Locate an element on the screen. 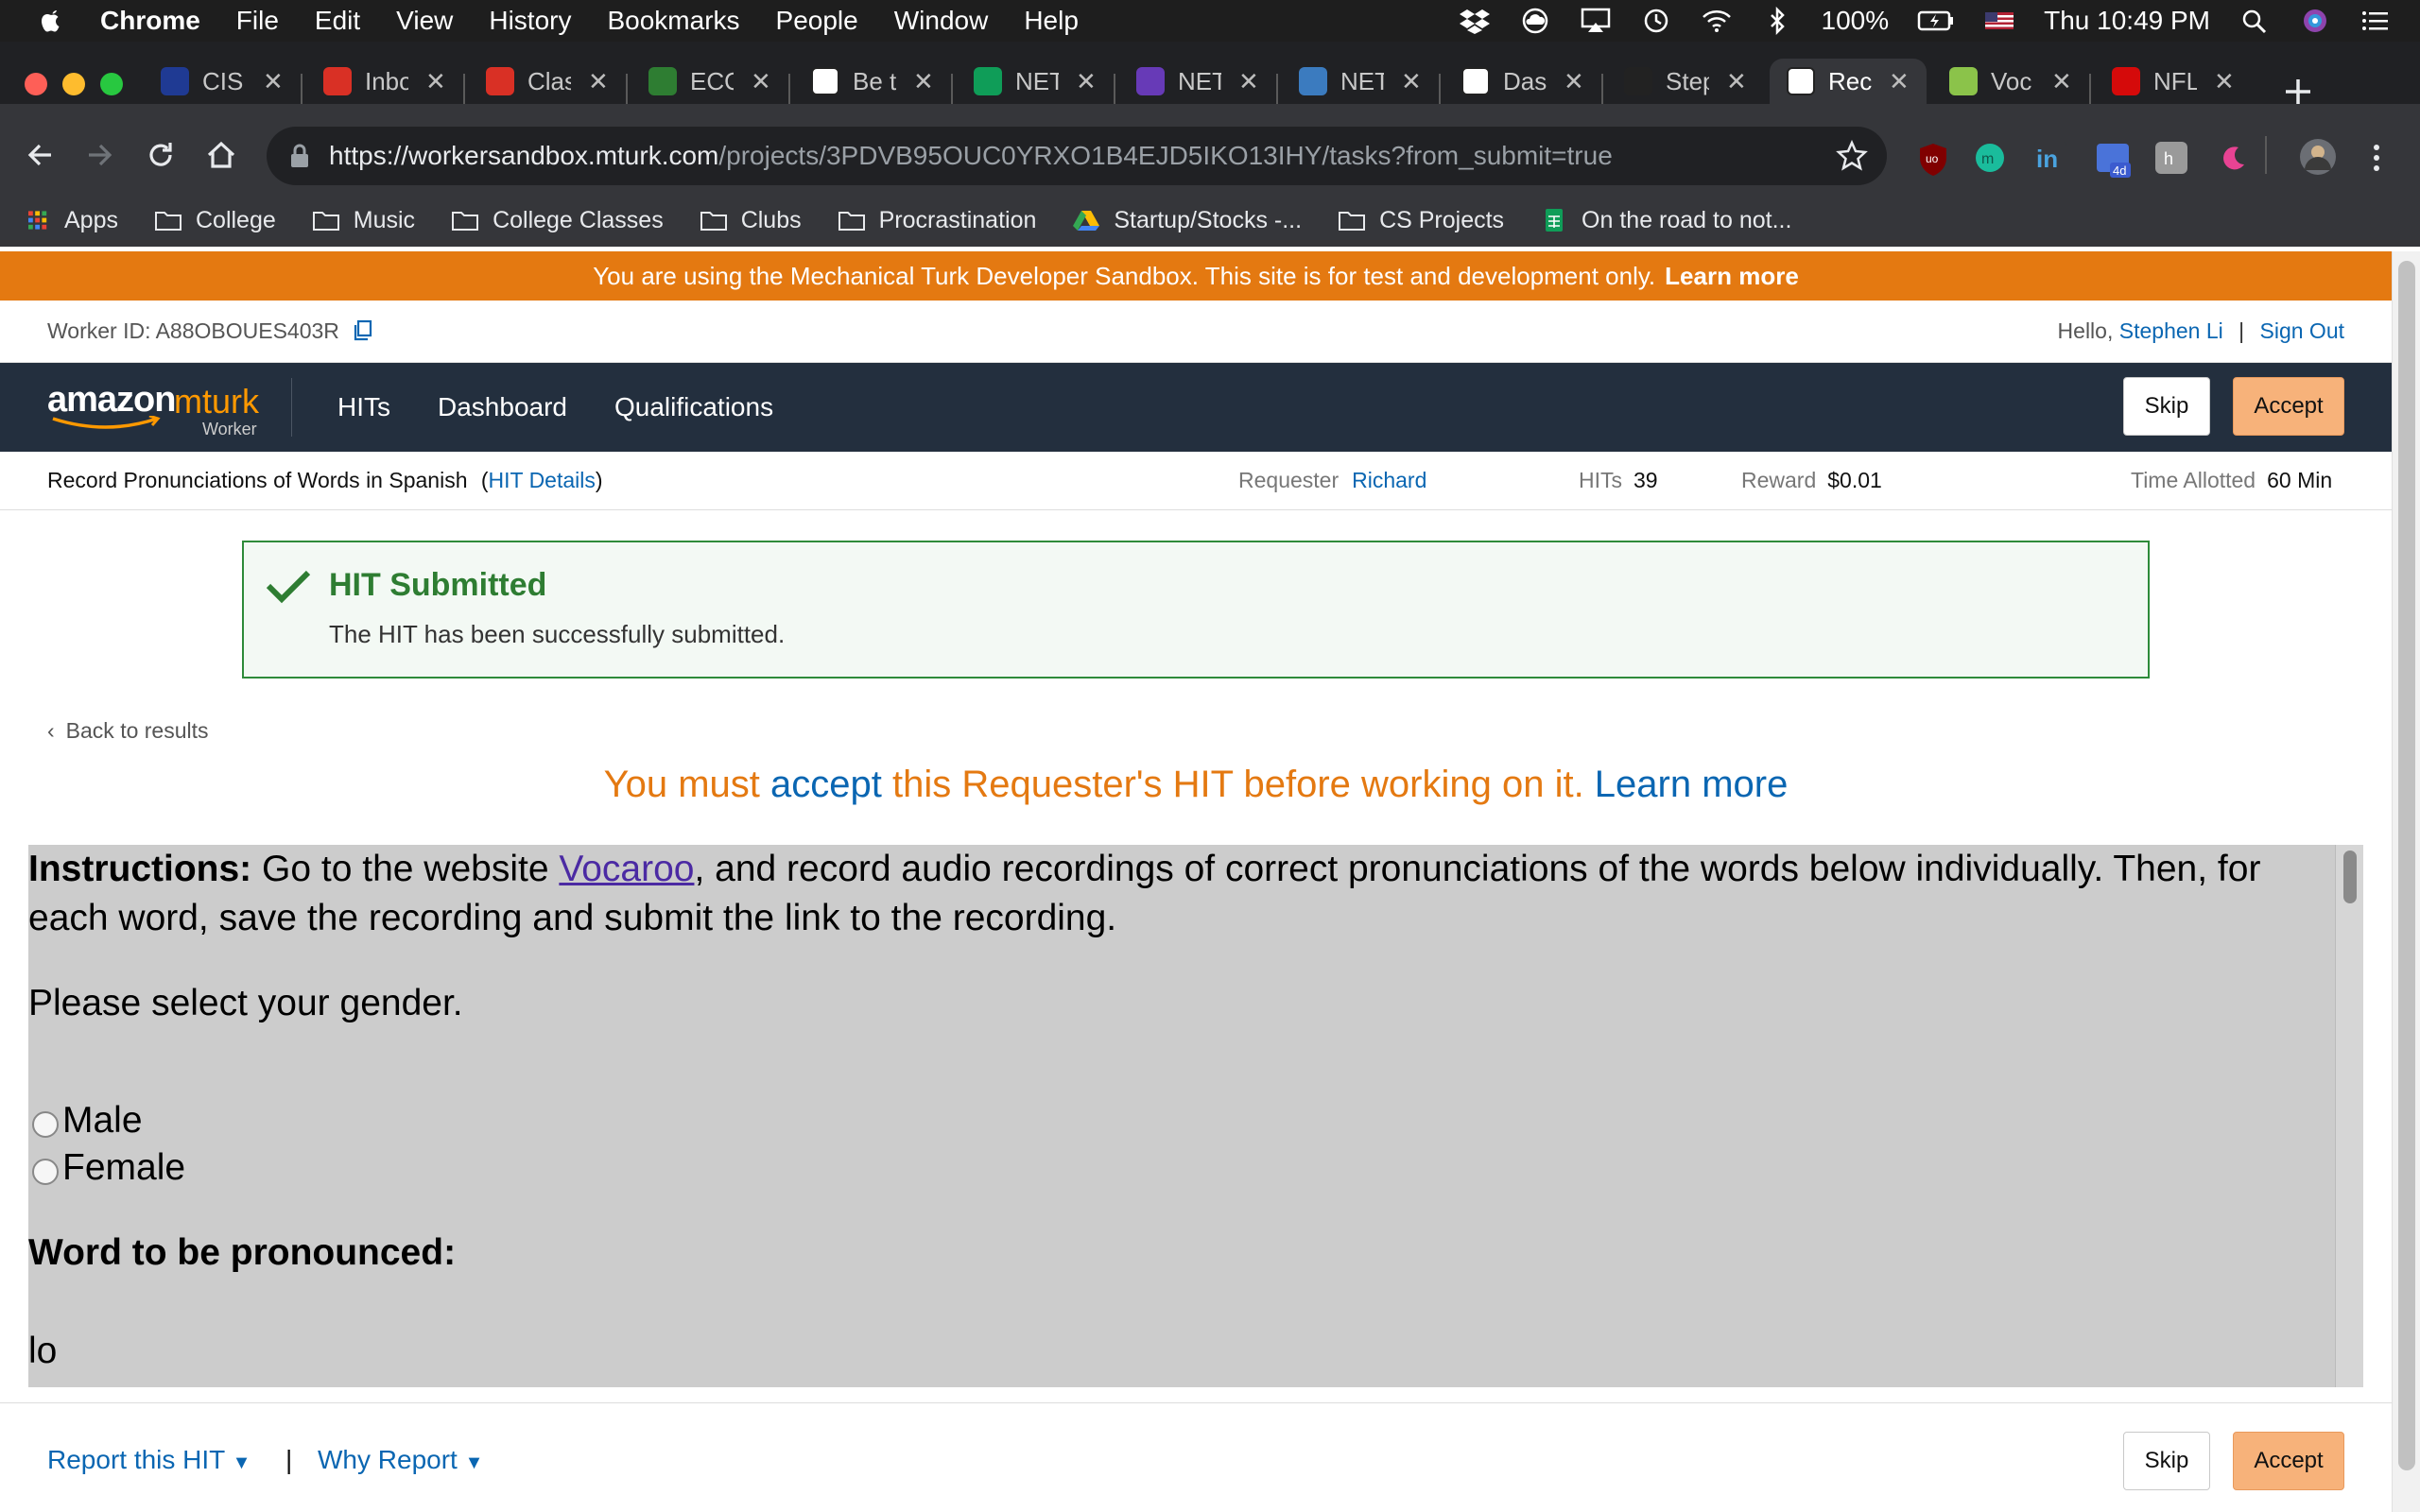 This screenshot has height=1512, width=2420. page-scrollbar is located at coordinates (2406, 881).